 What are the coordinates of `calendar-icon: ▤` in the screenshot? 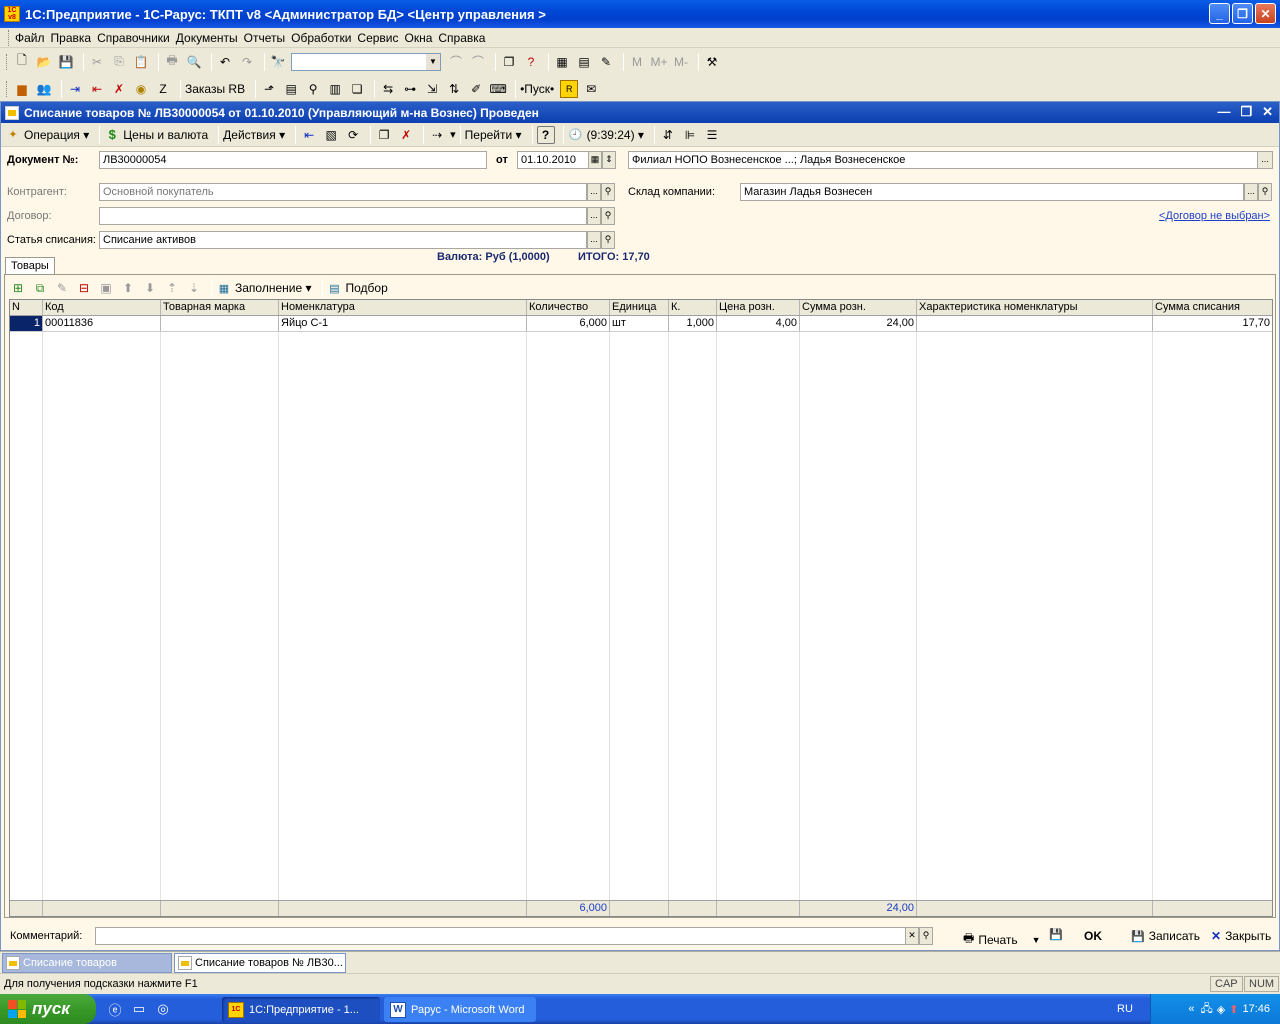 It's located at (584, 62).